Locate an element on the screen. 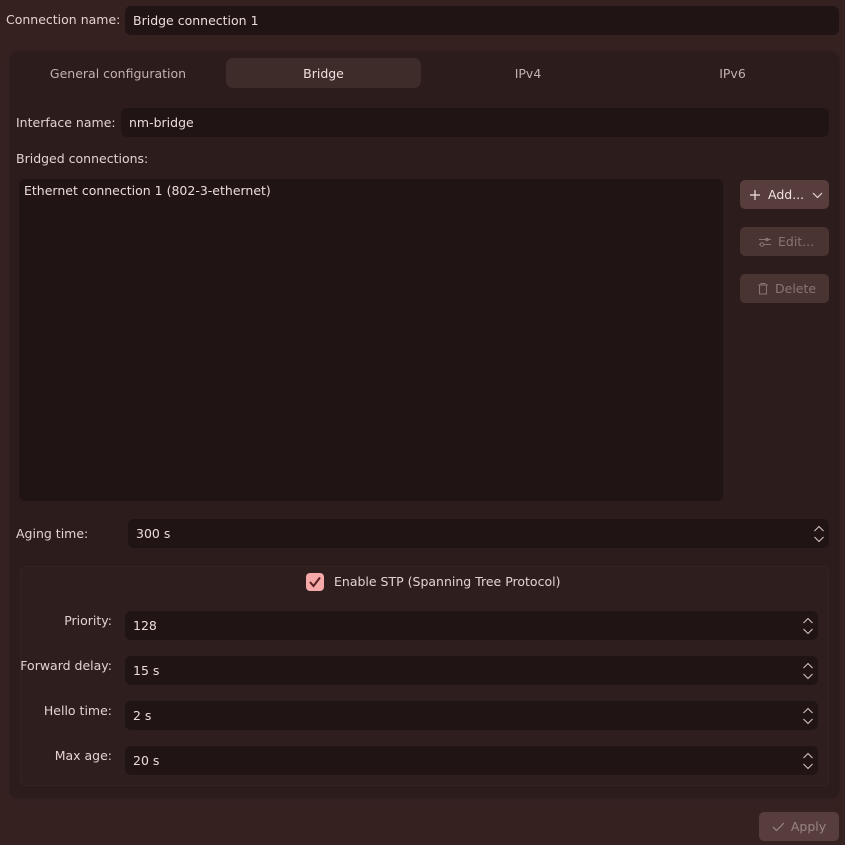 This screenshot has width=845, height=845. sliders-icon is located at coordinates (765, 242).